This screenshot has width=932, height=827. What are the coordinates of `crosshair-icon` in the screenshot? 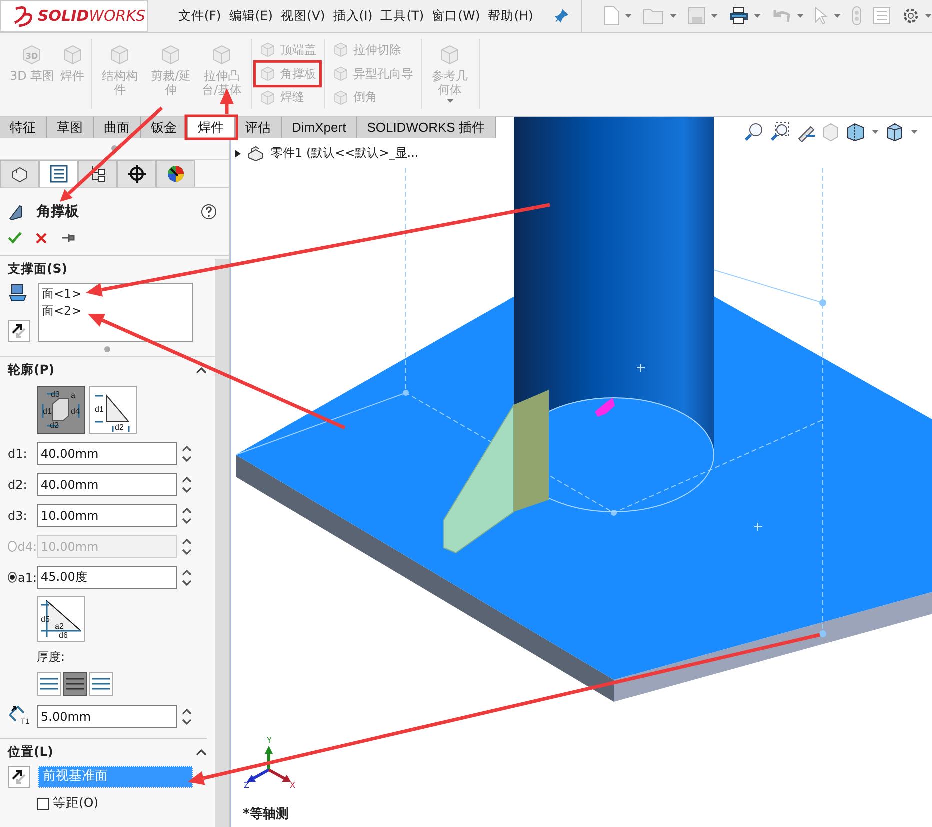 It's located at (136, 174).